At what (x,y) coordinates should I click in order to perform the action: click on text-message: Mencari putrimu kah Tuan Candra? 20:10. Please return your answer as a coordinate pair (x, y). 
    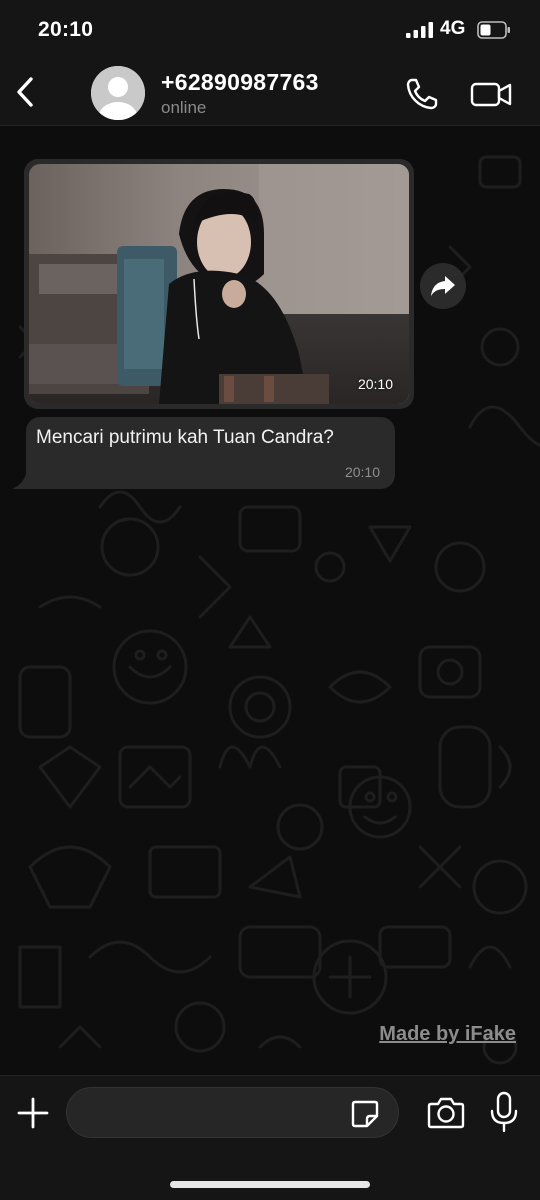
    Looking at the image, I should click on (210, 453).